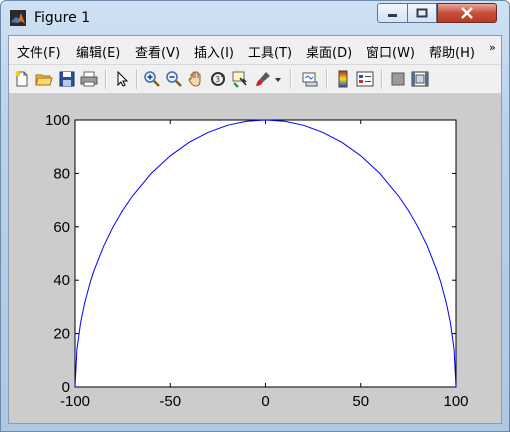 The width and height of the screenshot is (510, 432). I want to click on new-figure-icon, so click(22, 79).